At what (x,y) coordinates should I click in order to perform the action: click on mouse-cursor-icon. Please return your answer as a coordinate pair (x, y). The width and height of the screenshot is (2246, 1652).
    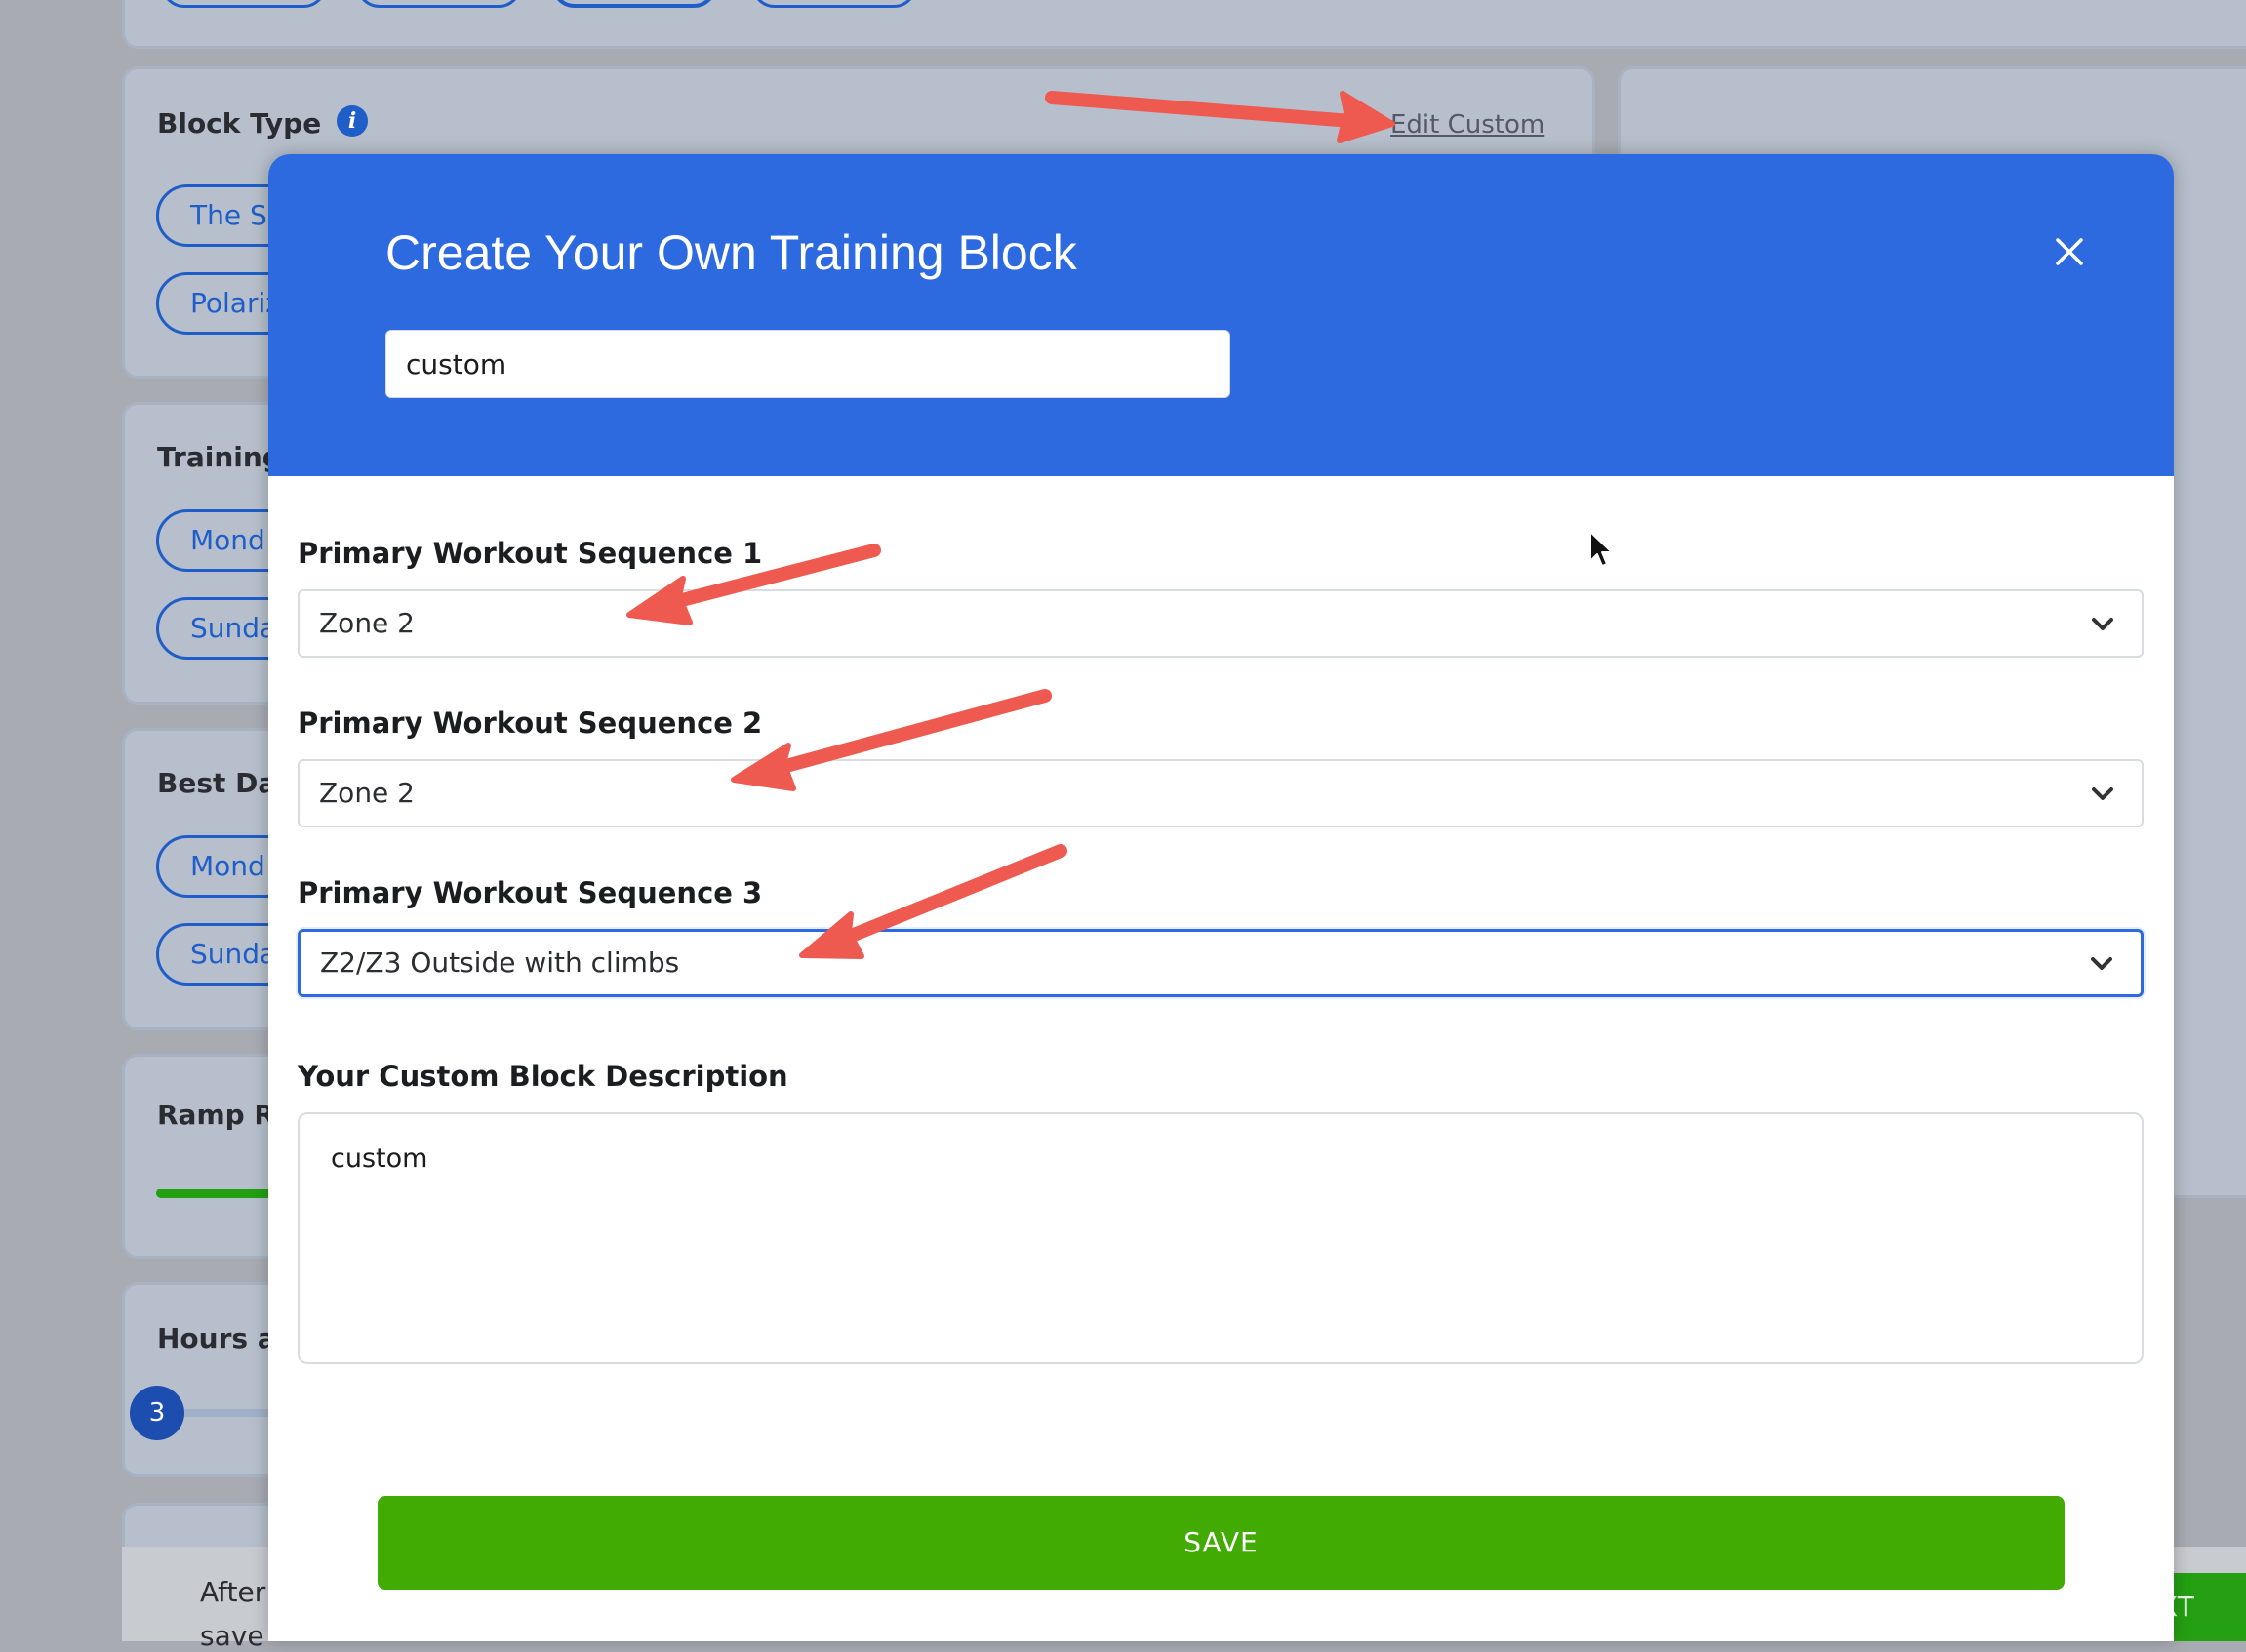
    Looking at the image, I should click on (1601, 549).